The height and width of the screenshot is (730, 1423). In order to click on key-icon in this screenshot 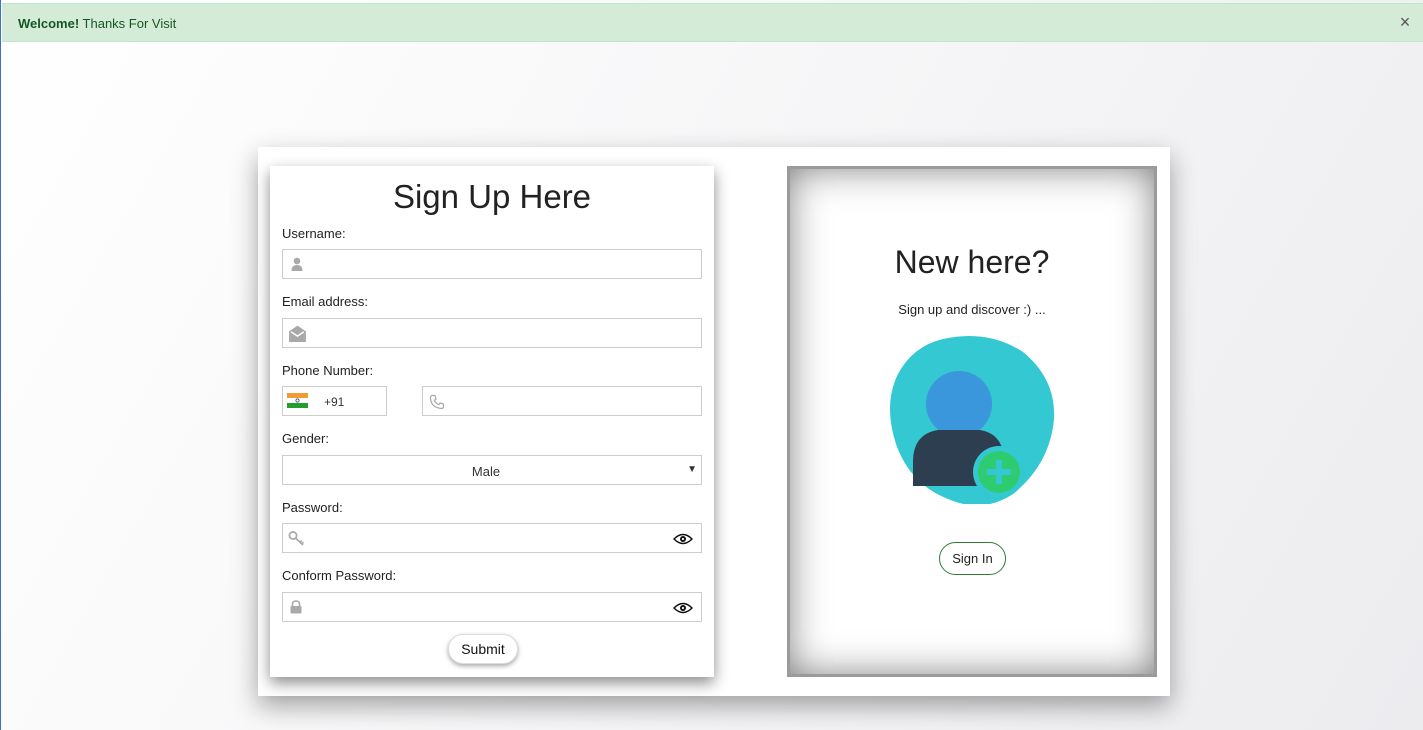, I will do `click(296, 538)`.